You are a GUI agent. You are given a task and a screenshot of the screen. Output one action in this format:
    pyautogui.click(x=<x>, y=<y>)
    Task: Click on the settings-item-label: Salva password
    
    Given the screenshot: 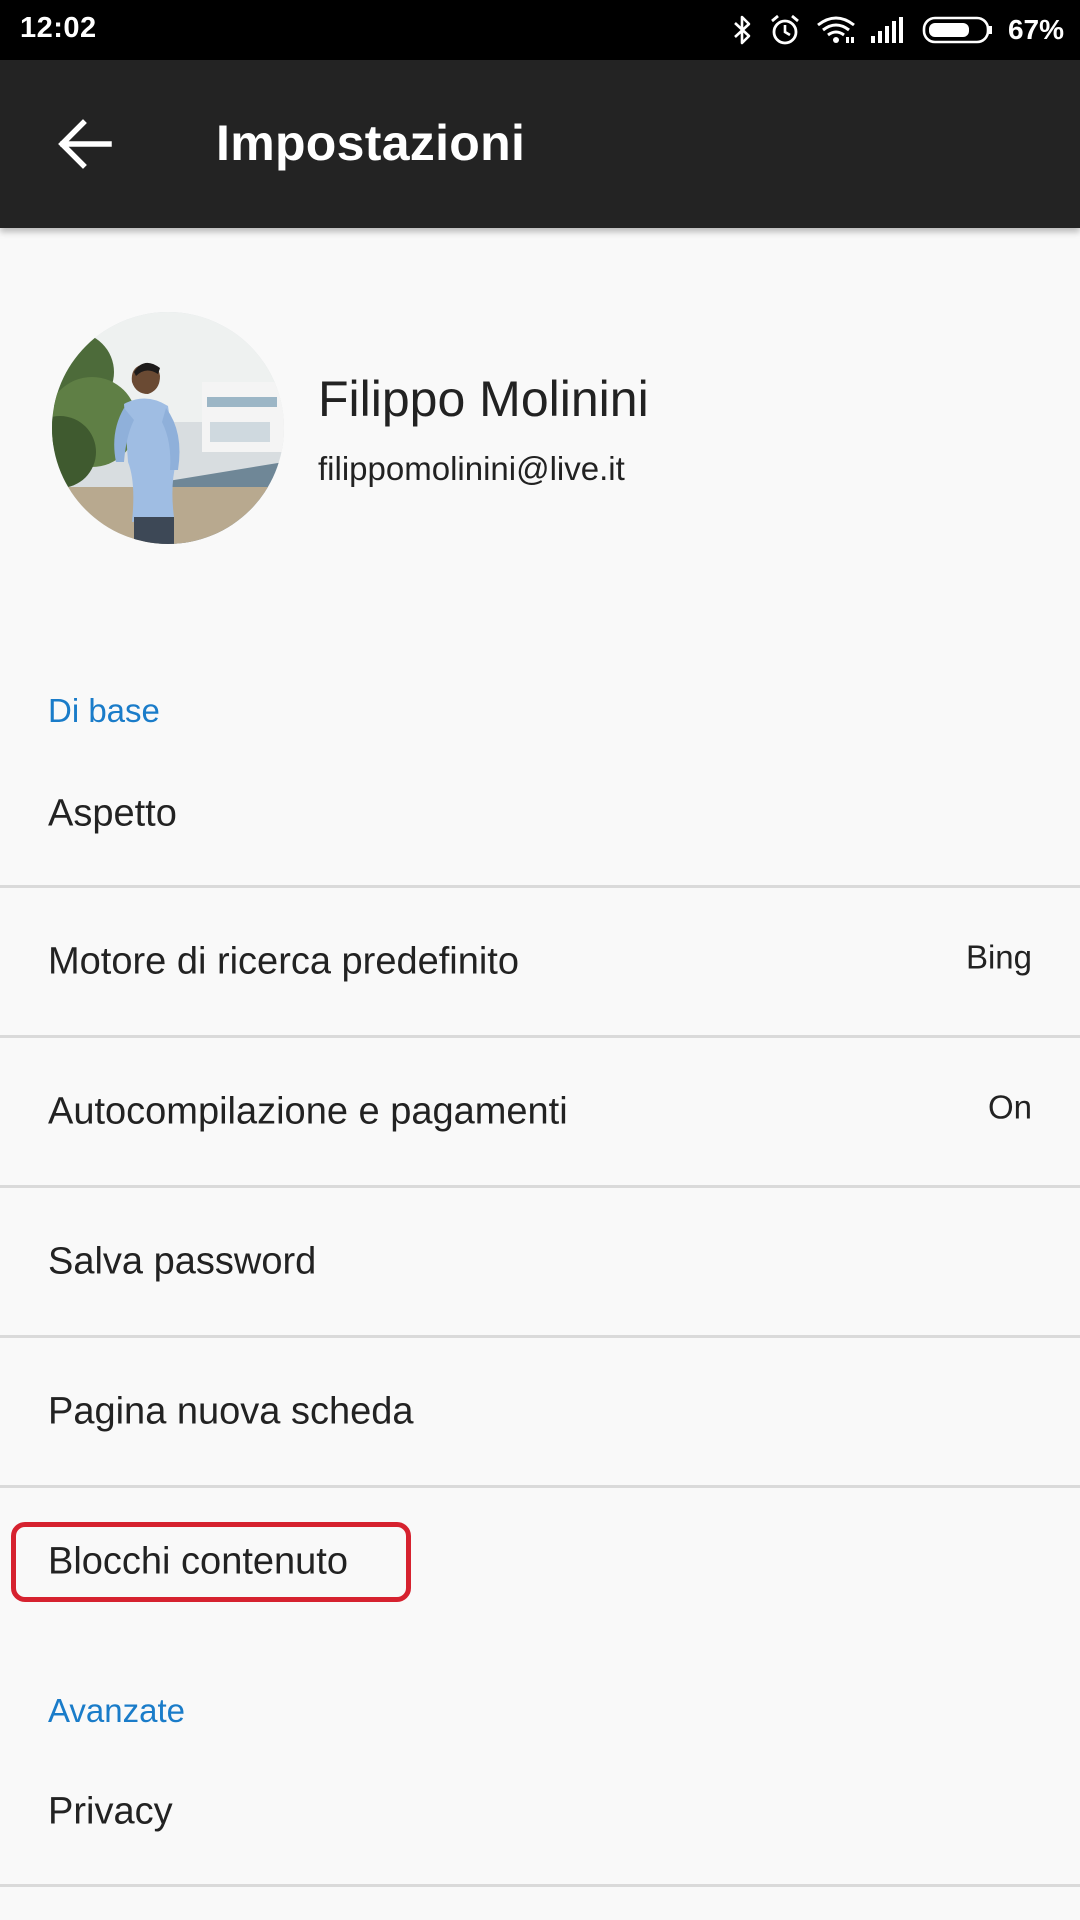 What is the action you would take?
    pyautogui.click(x=182, y=1261)
    